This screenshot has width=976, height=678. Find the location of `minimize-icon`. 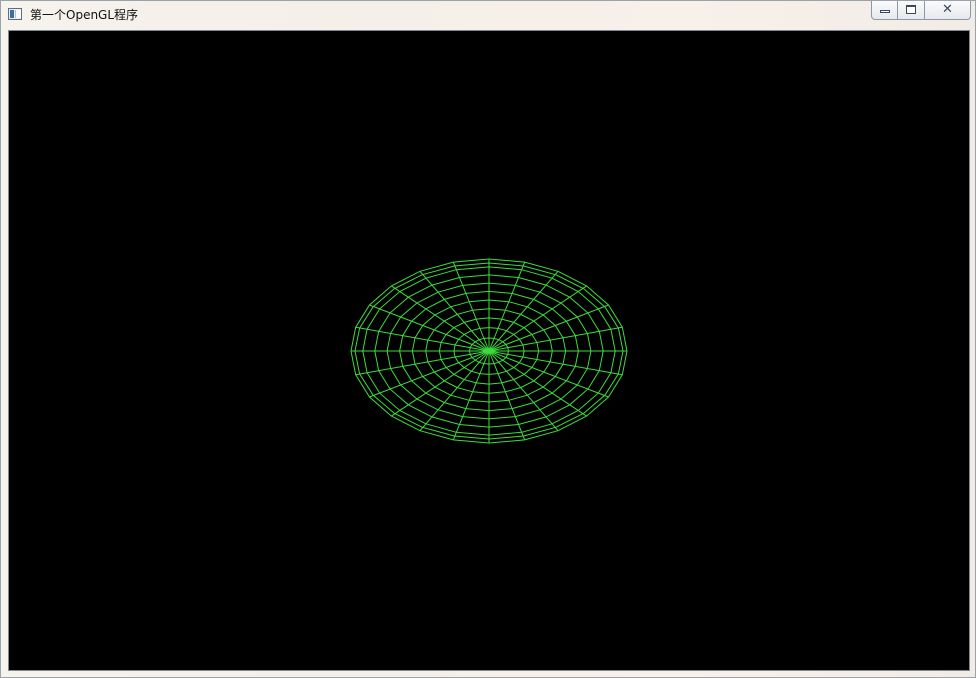

minimize-icon is located at coordinates (885, 11).